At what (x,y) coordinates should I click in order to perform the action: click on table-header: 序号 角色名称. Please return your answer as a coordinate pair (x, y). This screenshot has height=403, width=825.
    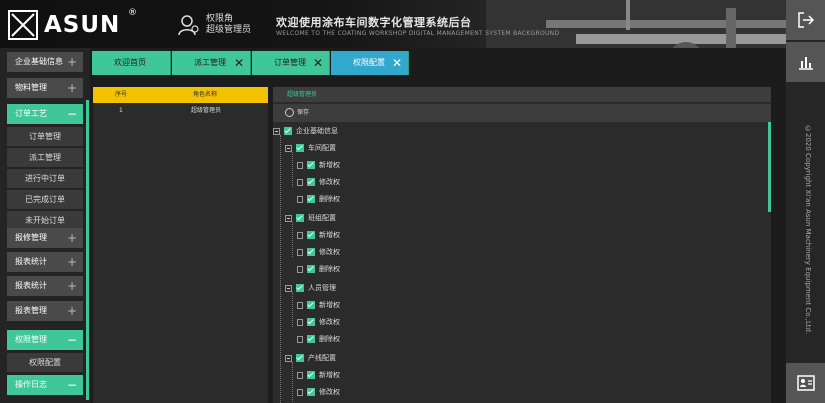
    Looking at the image, I should click on (180, 95).